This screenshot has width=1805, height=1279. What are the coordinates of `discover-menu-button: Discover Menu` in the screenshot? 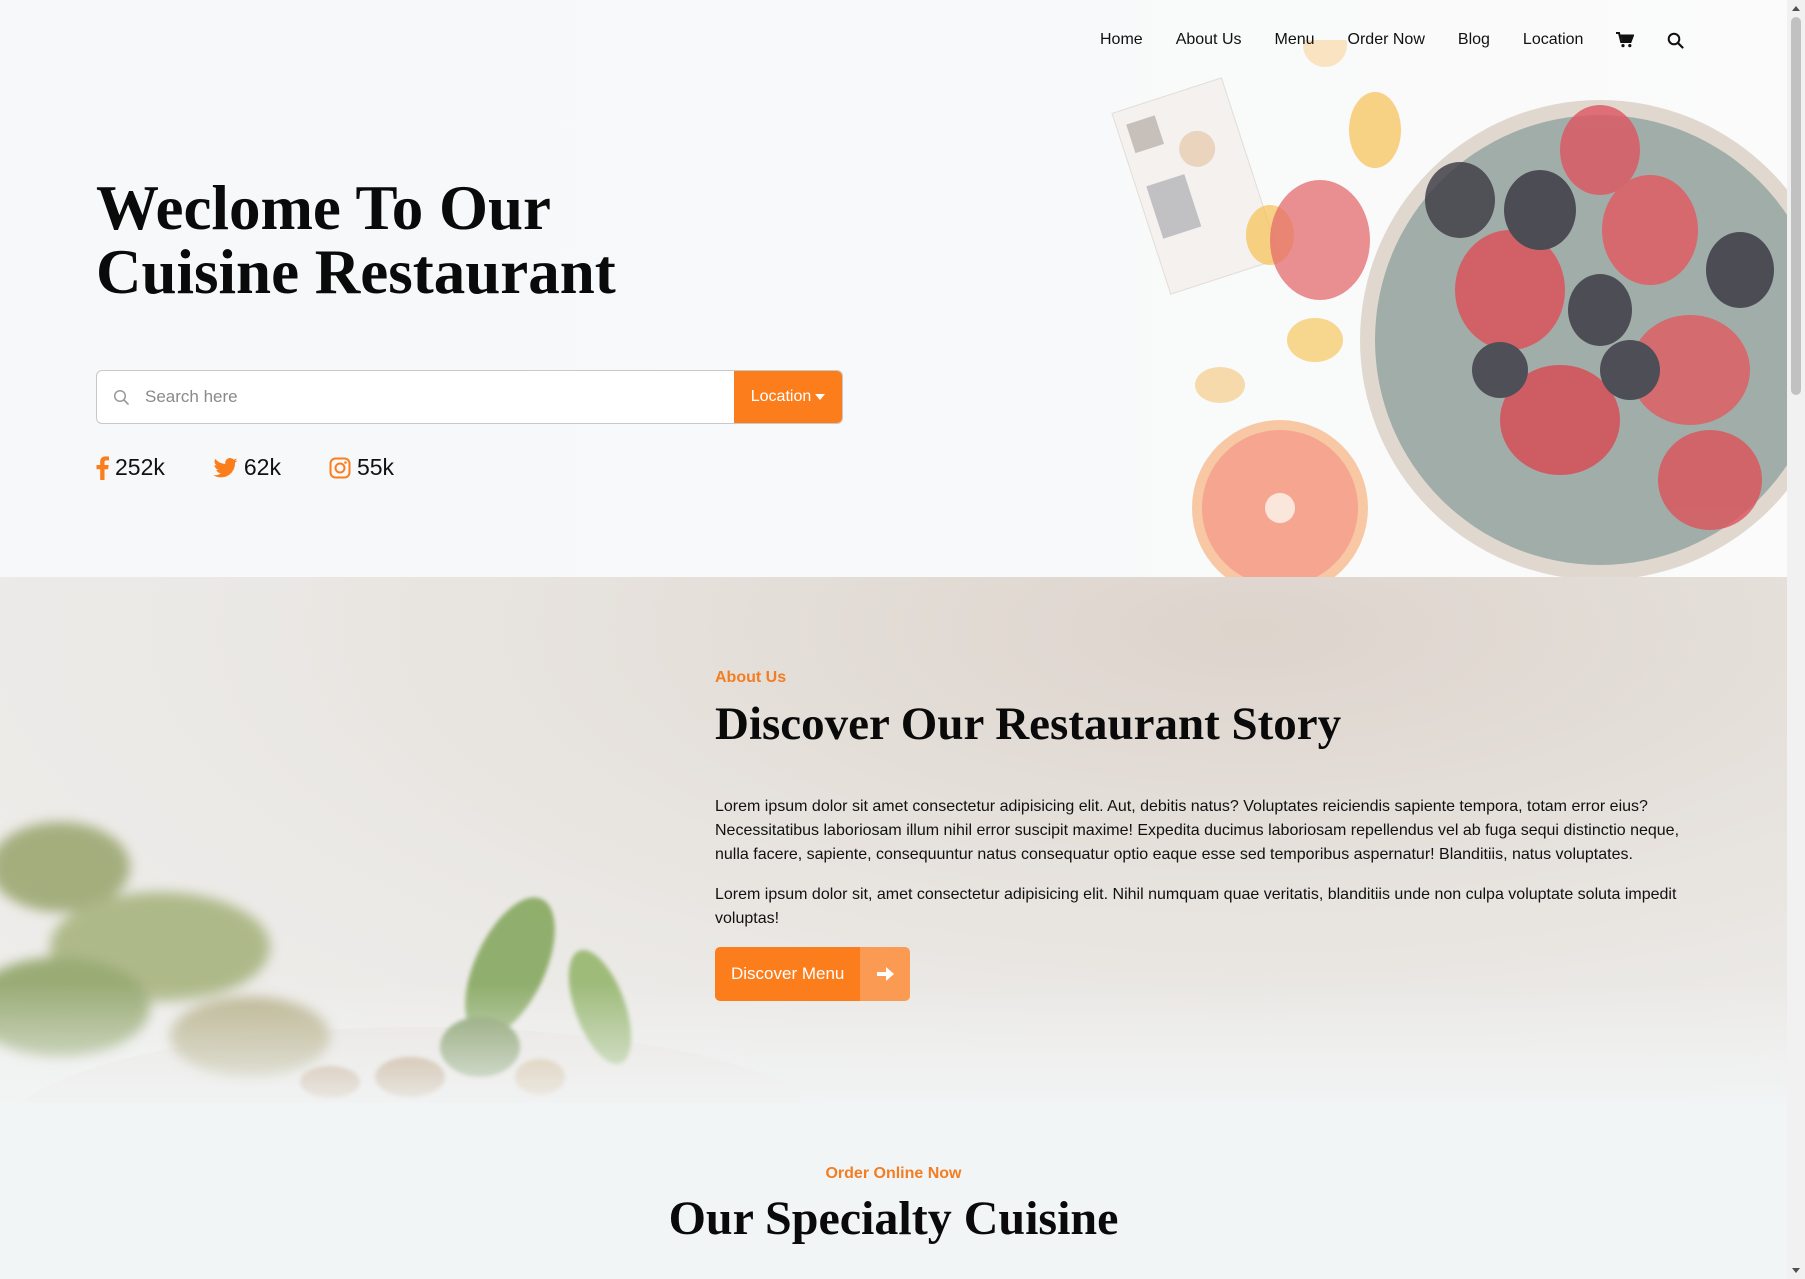 It's located at (813, 974).